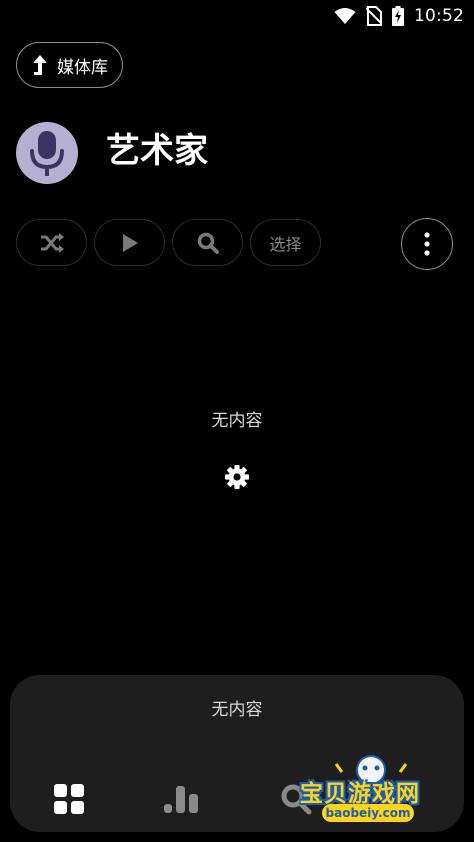  Describe the element at coordinates (237, 16) in the screenshot. I see `status-bar: 10:52` at that location.